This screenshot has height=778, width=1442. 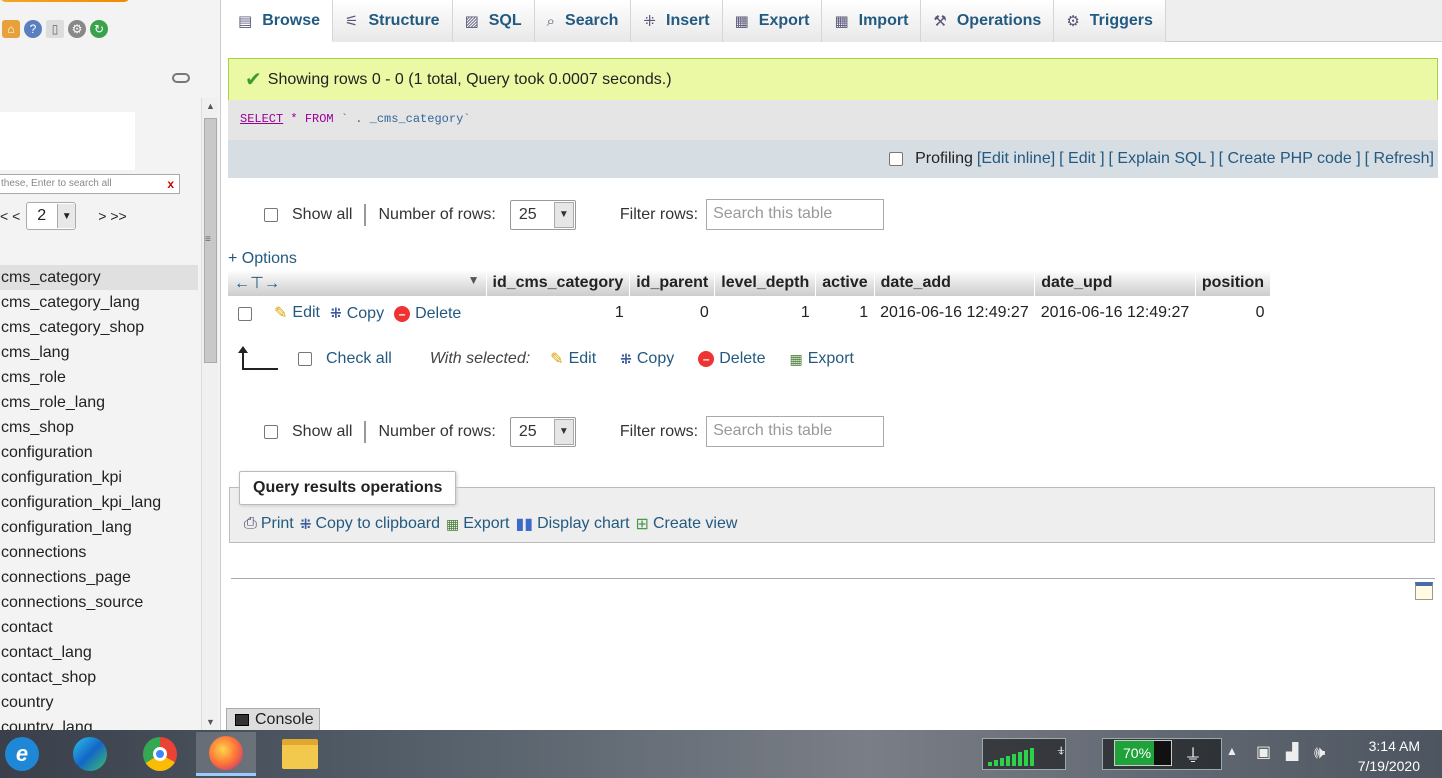 What do you see at coordinates (1263, 752) in the screenshot?
I see `device-icon: ▣` at bounding box center [1263, 752].